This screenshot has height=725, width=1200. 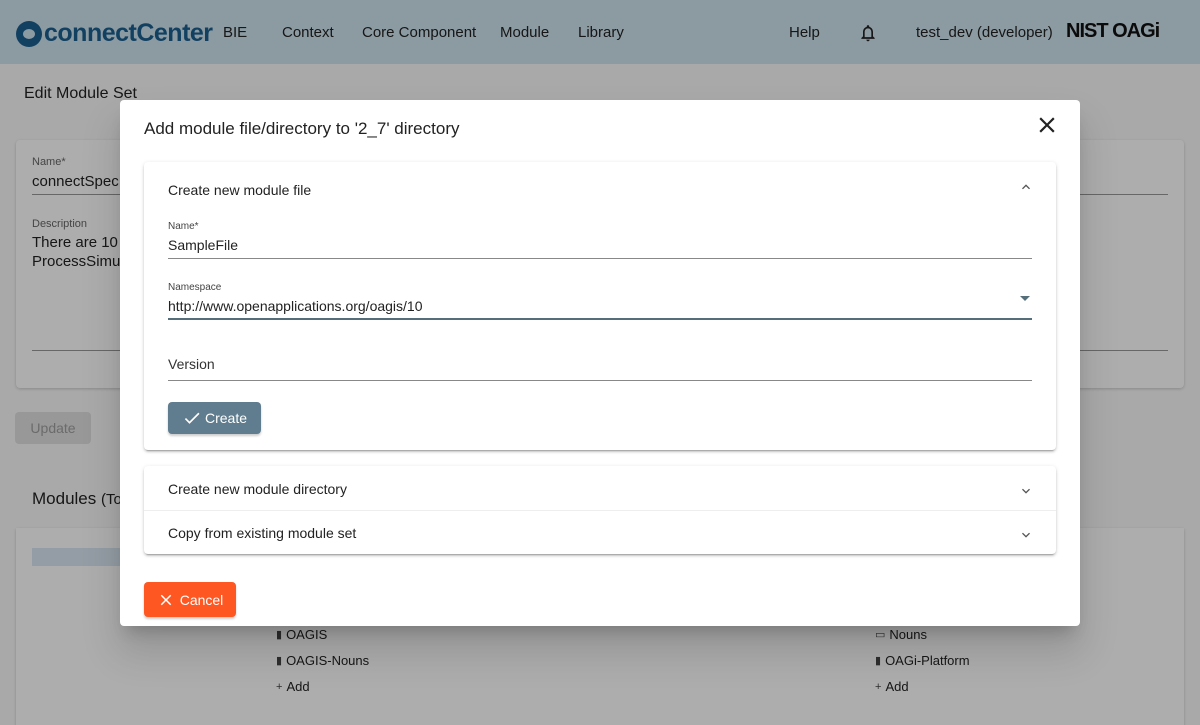 I want to click on namespace-underline, so click(x=600, y=319).